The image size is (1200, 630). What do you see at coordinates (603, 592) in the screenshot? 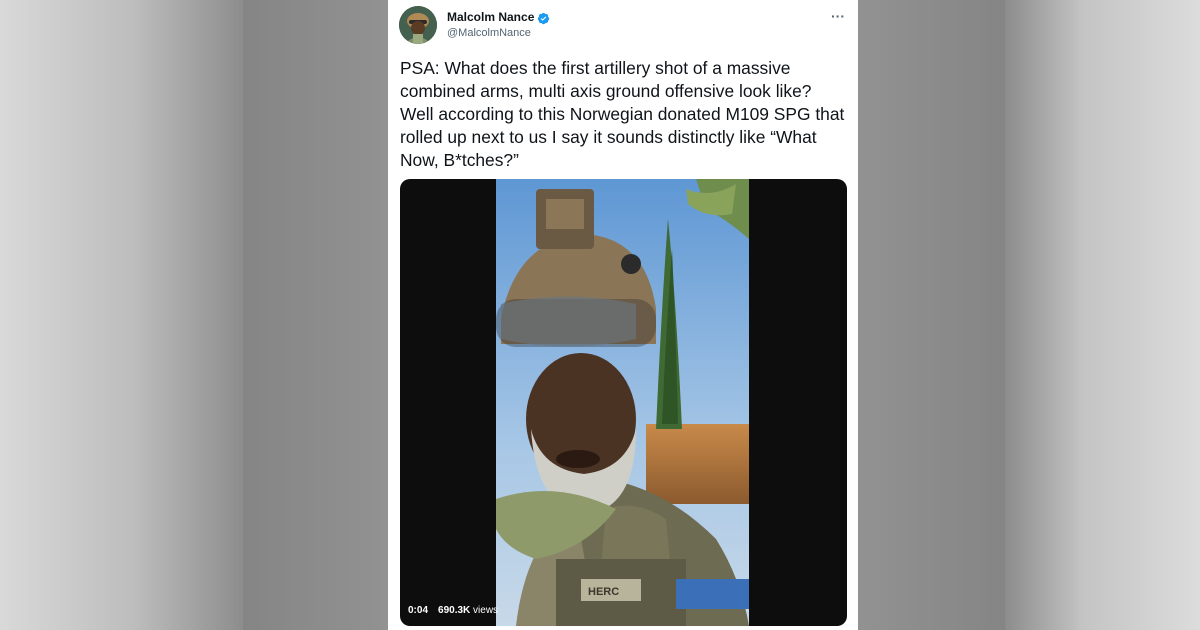
I see `patch-text: HERC` at bounding box center [603, 592].